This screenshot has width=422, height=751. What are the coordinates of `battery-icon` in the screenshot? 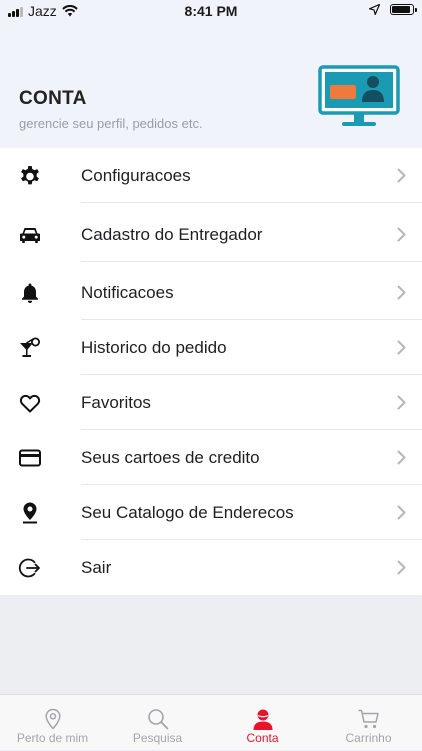 It's located at (403, 9).